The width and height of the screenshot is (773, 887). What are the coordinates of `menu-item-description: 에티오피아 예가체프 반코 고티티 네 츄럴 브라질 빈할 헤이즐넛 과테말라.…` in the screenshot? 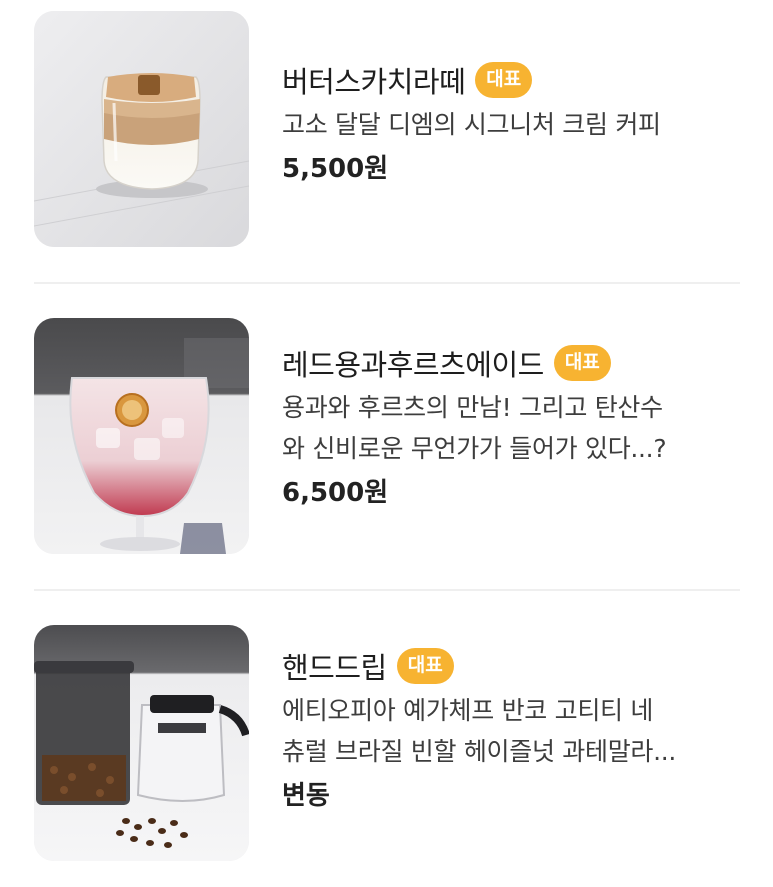 It's located at (512, 731).